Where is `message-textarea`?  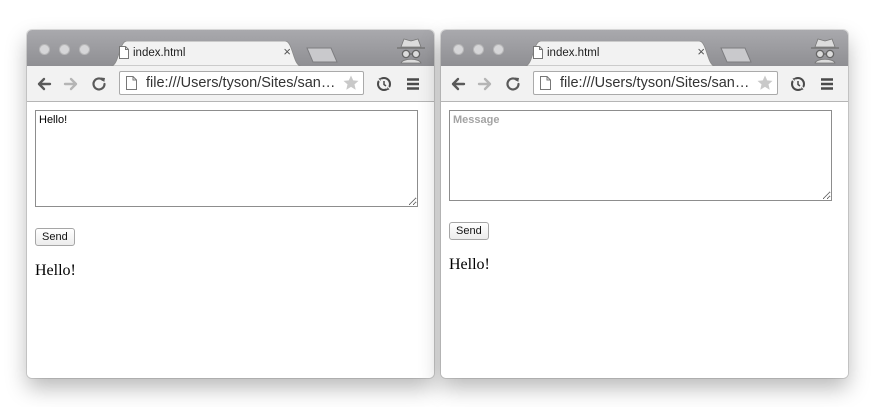
message-textarea is located at coordinates (640, 155).